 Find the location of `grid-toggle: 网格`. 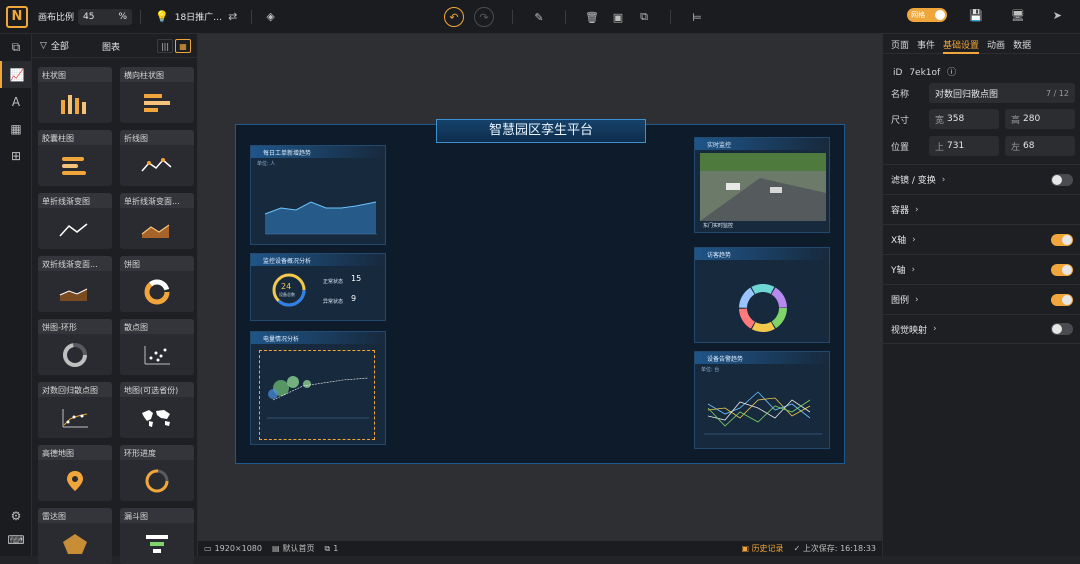

grid-toggle: 网格 is located at coordinates (927, 15).